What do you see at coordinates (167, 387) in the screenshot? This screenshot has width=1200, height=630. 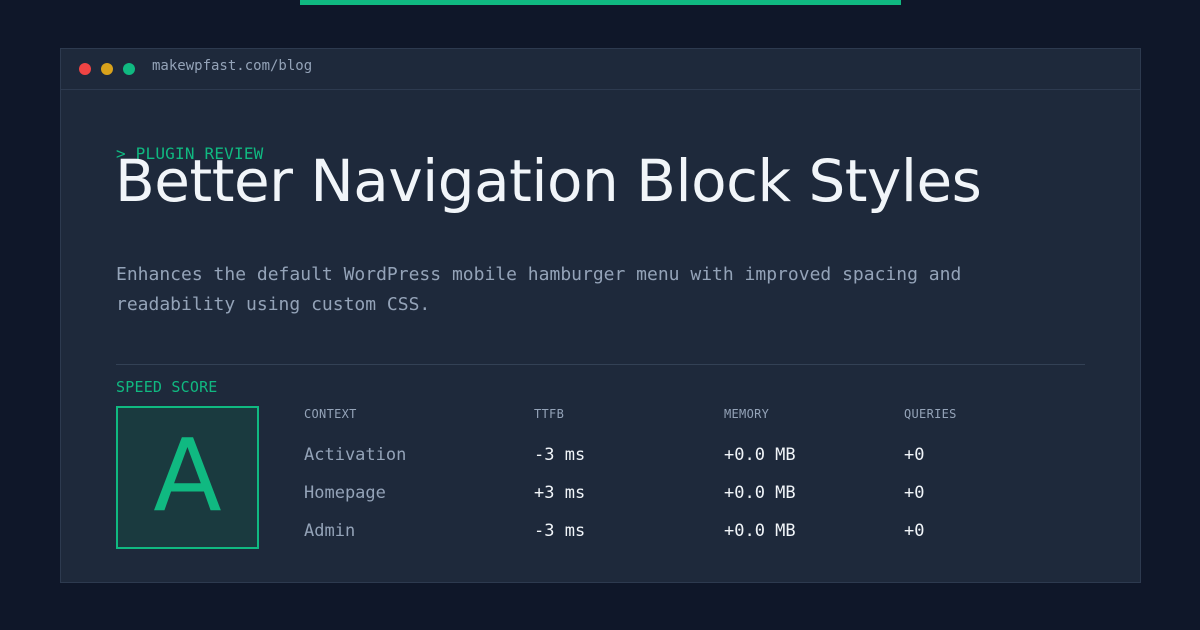 I see `speed-score-label: SPEED SCORE` at bounding box center [167, 387].